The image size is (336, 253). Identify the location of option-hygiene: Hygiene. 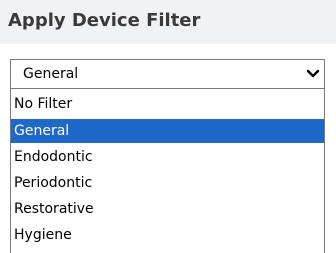
(167, 235).